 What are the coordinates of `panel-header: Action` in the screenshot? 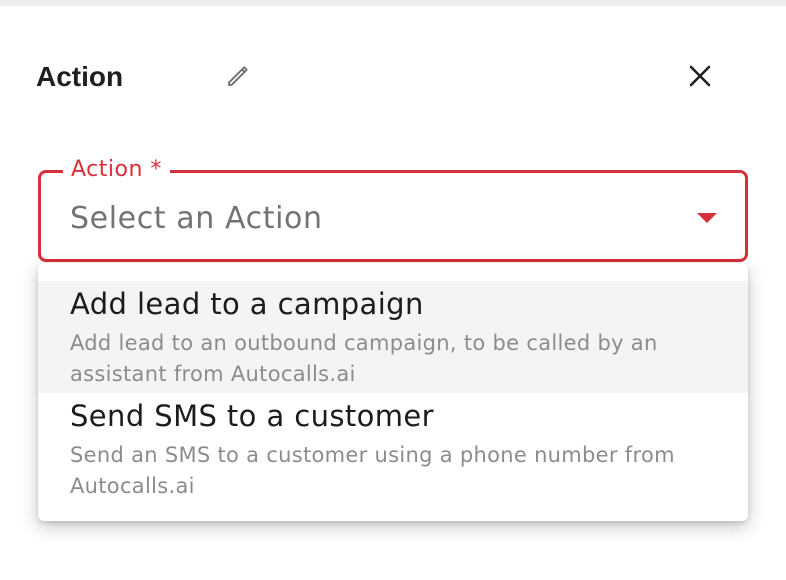 It's located at (393, 77).